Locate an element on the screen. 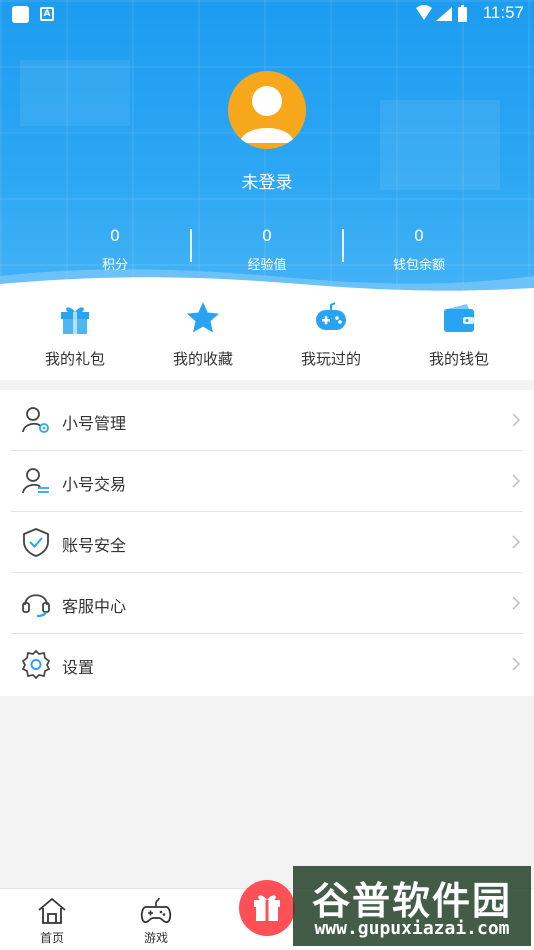 The image size is (534, 950). stat-label: 积分 is located at coordinates (114, 265).